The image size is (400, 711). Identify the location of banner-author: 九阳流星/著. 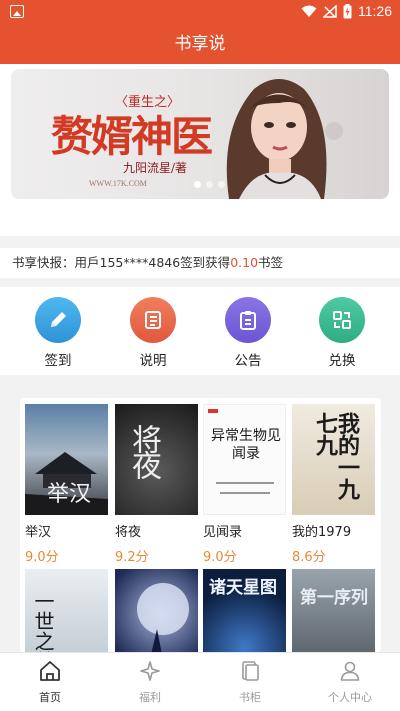
(155, 168).